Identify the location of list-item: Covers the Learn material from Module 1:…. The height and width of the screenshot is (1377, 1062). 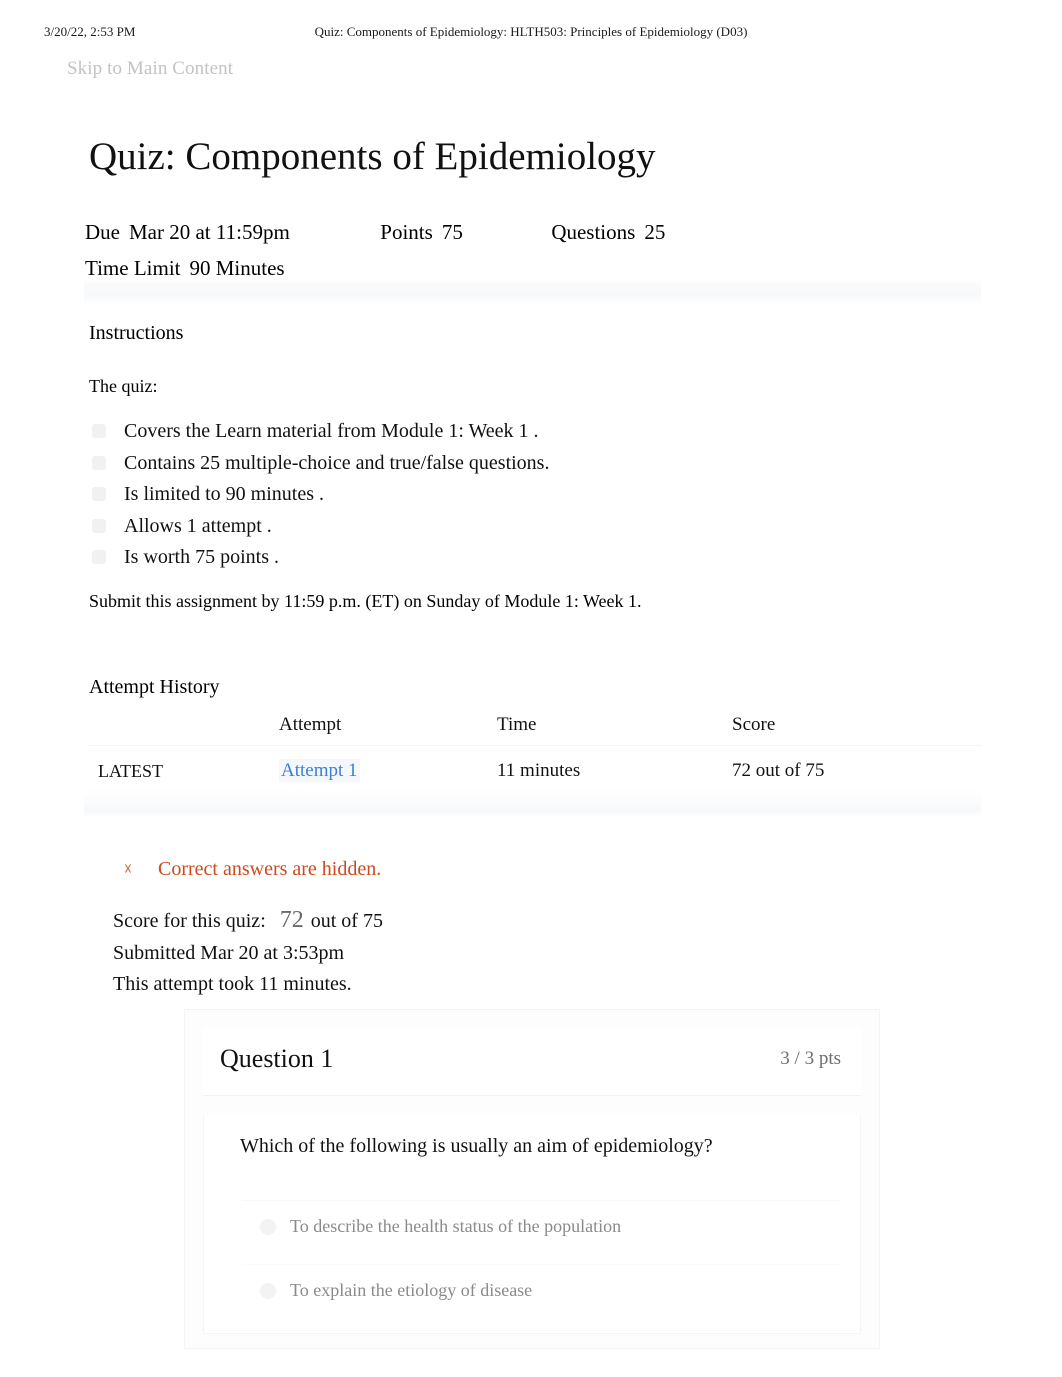
(319, 432).